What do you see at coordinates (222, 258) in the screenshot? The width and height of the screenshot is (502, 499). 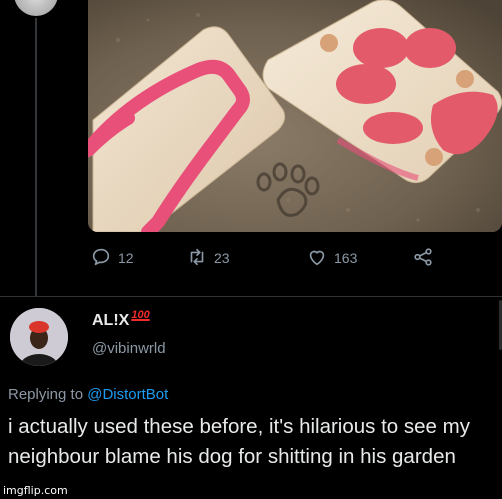 I see `retweet-count: 23` at bounding box center [222, 258].